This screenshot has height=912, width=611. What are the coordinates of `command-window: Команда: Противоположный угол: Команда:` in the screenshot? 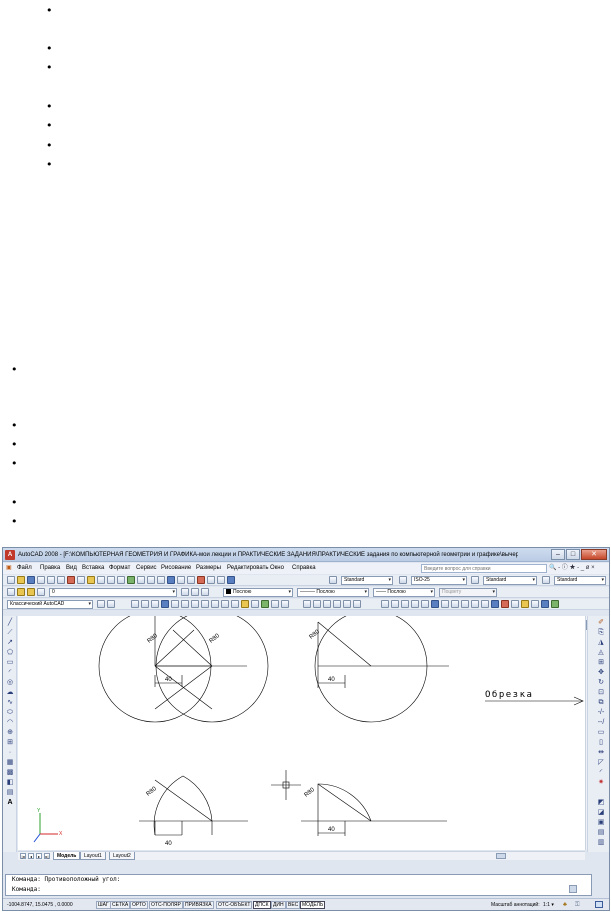 It's located at (298, 885).